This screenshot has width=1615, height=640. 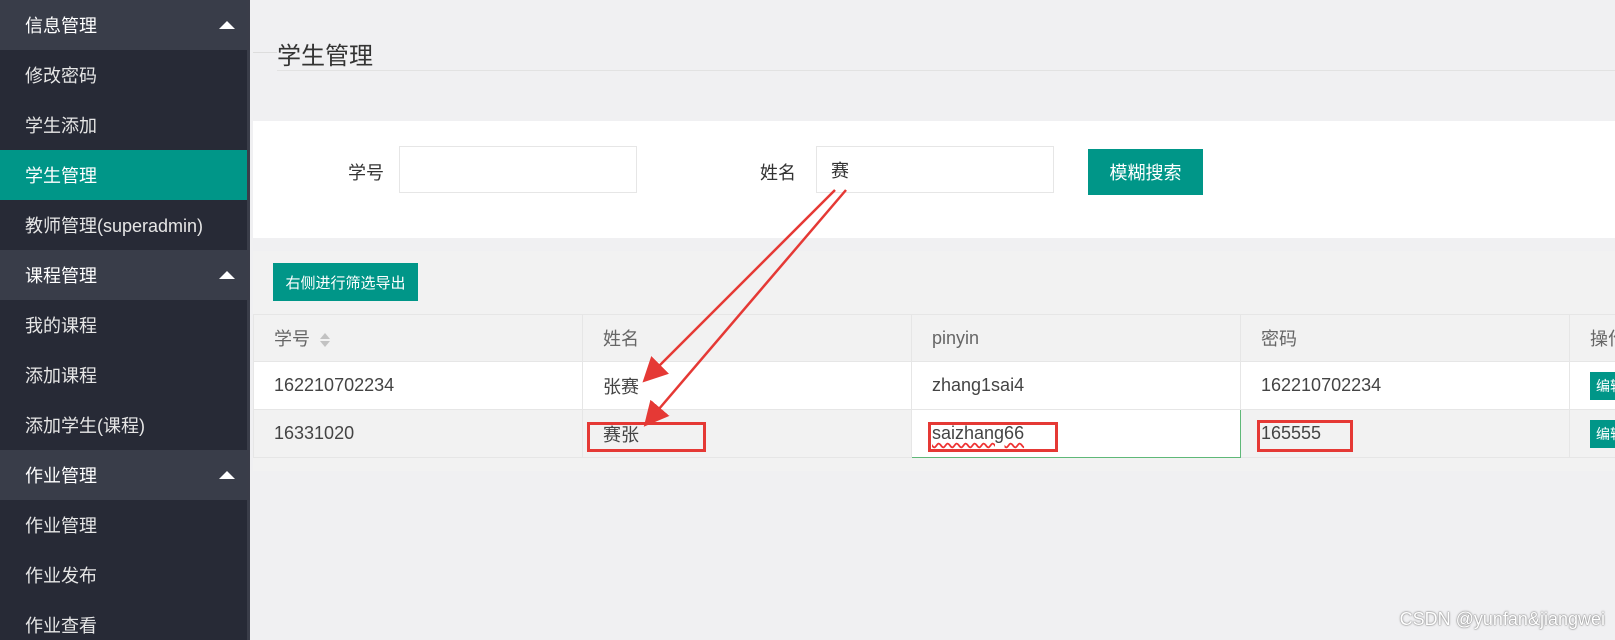 What do you see at coordinates (935, 169) in the screenshot?
I see `name-input` at bounding box center [935, 169].